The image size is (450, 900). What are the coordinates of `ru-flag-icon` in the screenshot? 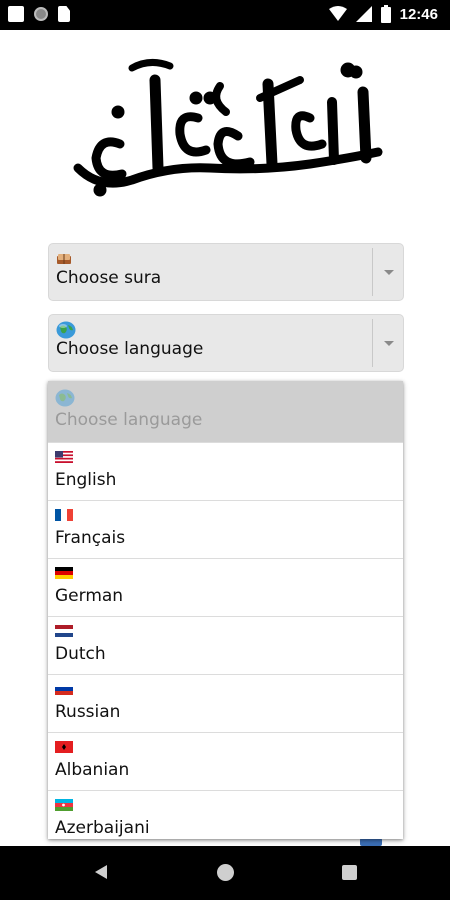 It's located at (64, 689).